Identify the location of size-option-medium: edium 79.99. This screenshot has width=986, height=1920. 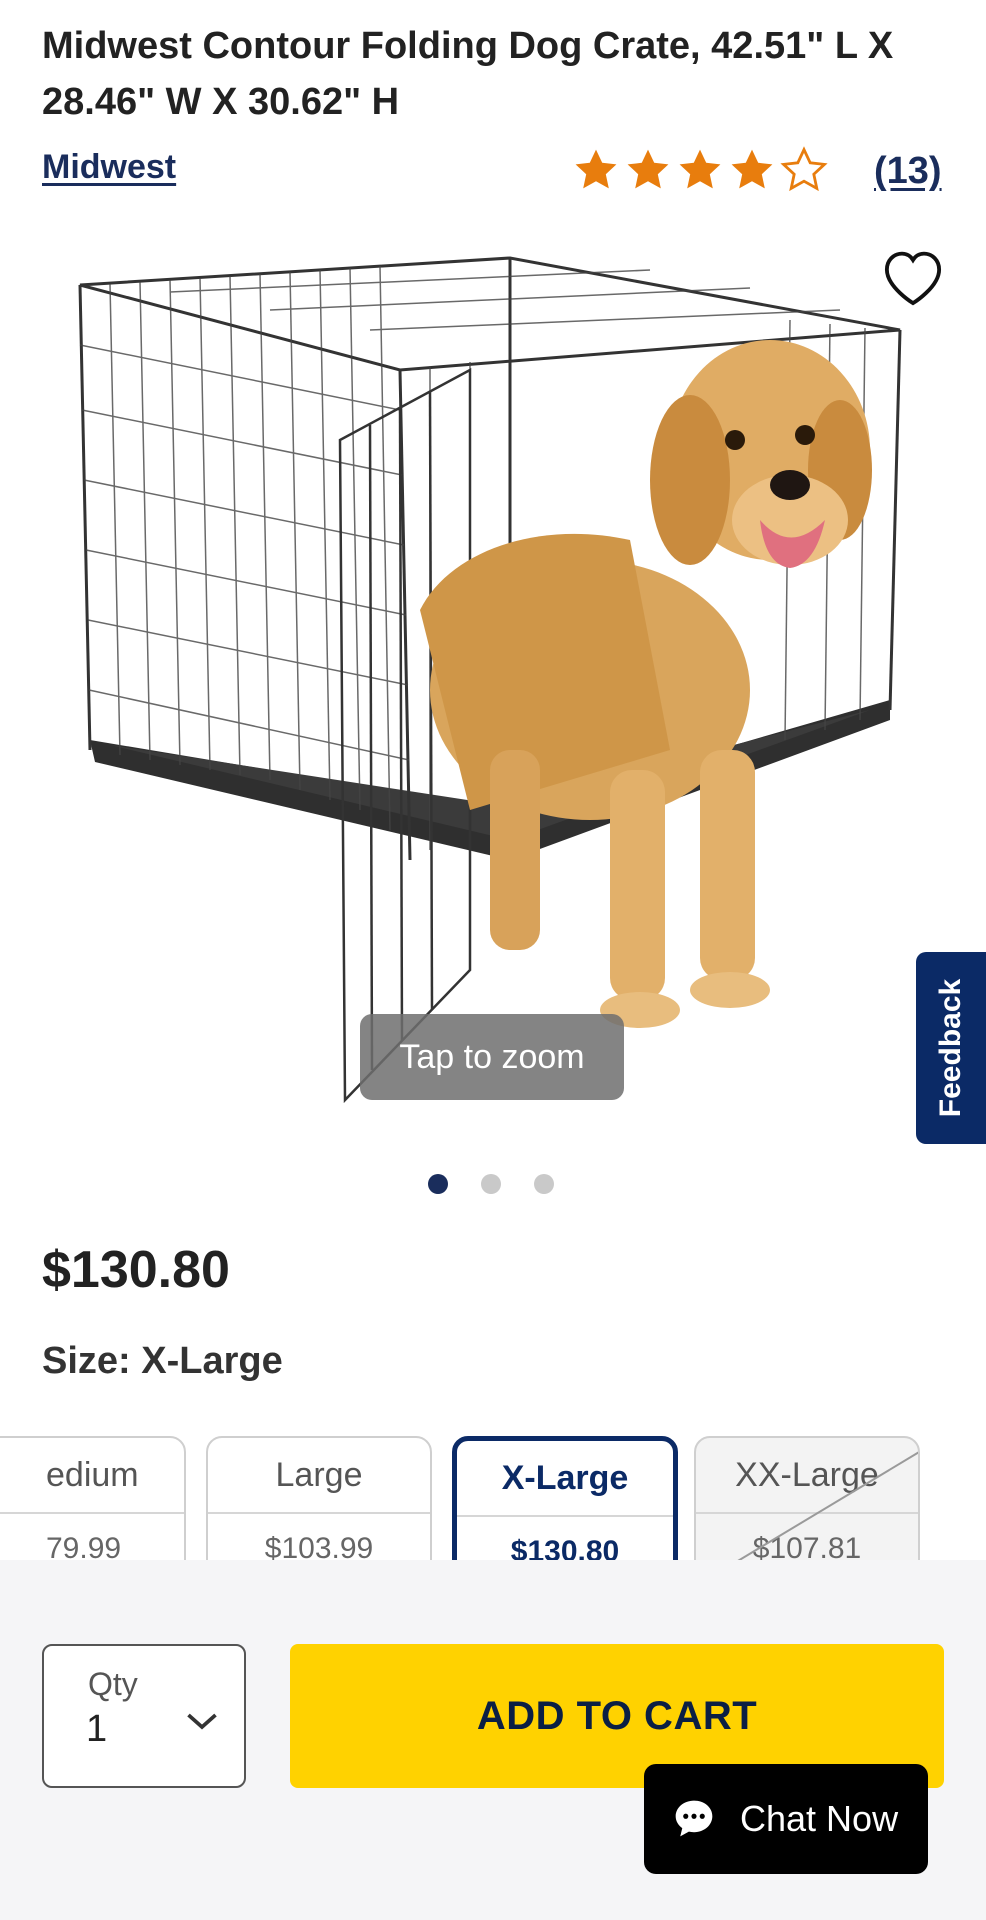
(93, 1498).